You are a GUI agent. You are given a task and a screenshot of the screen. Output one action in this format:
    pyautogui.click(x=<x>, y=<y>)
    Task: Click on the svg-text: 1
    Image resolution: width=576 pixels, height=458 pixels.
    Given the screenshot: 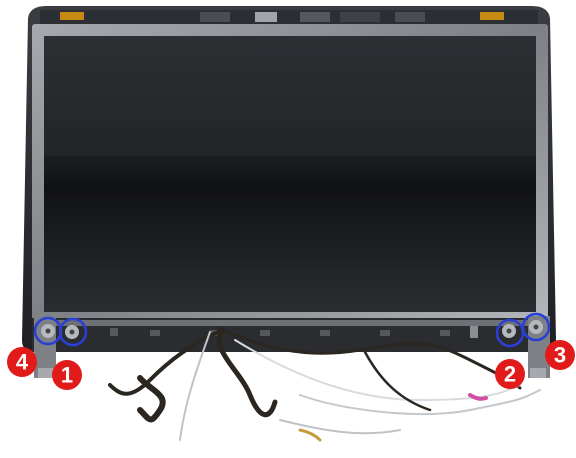 What is the action you would take?
    pyautogui.click(x=67, y=375)
    